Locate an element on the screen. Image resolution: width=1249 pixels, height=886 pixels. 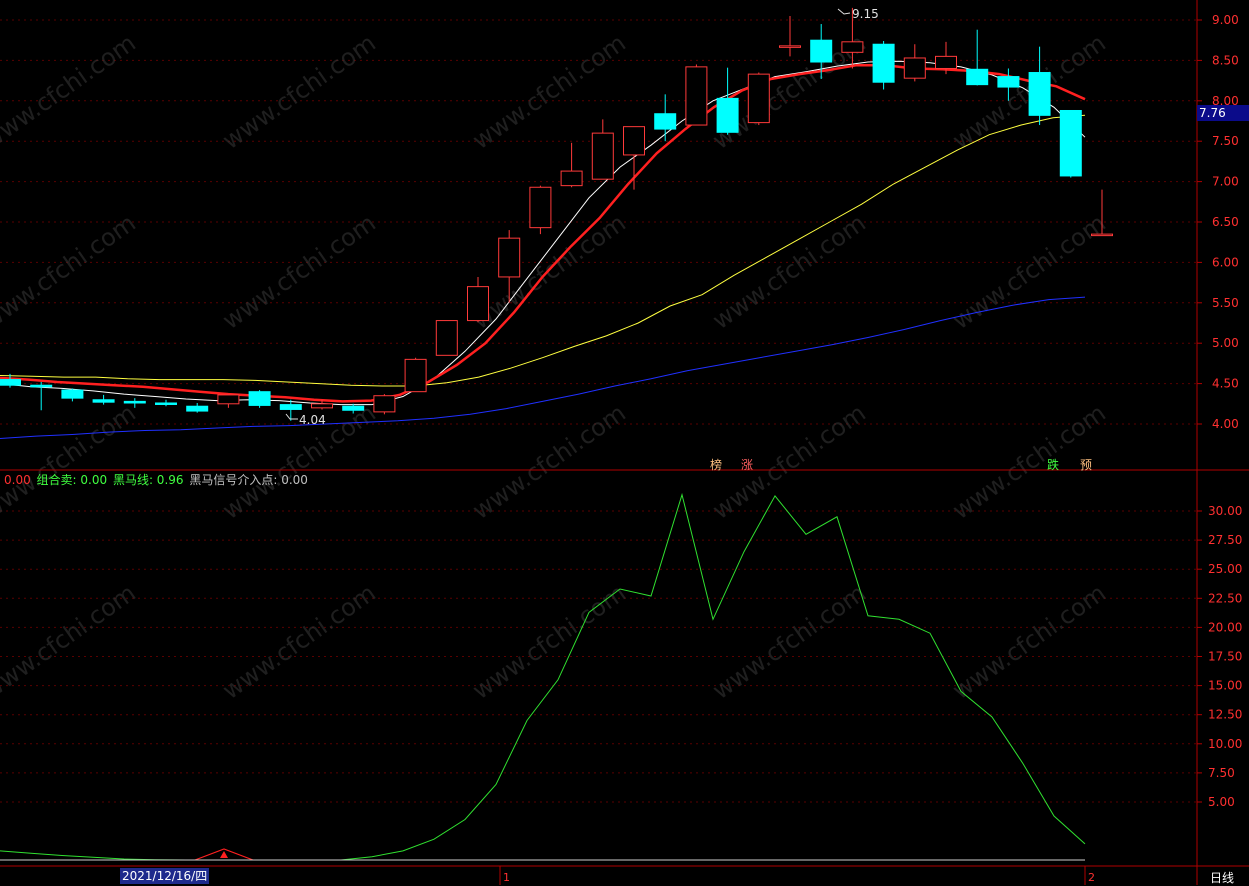
price-tick-label: 8.50 is located at coordinates (1225, 60).